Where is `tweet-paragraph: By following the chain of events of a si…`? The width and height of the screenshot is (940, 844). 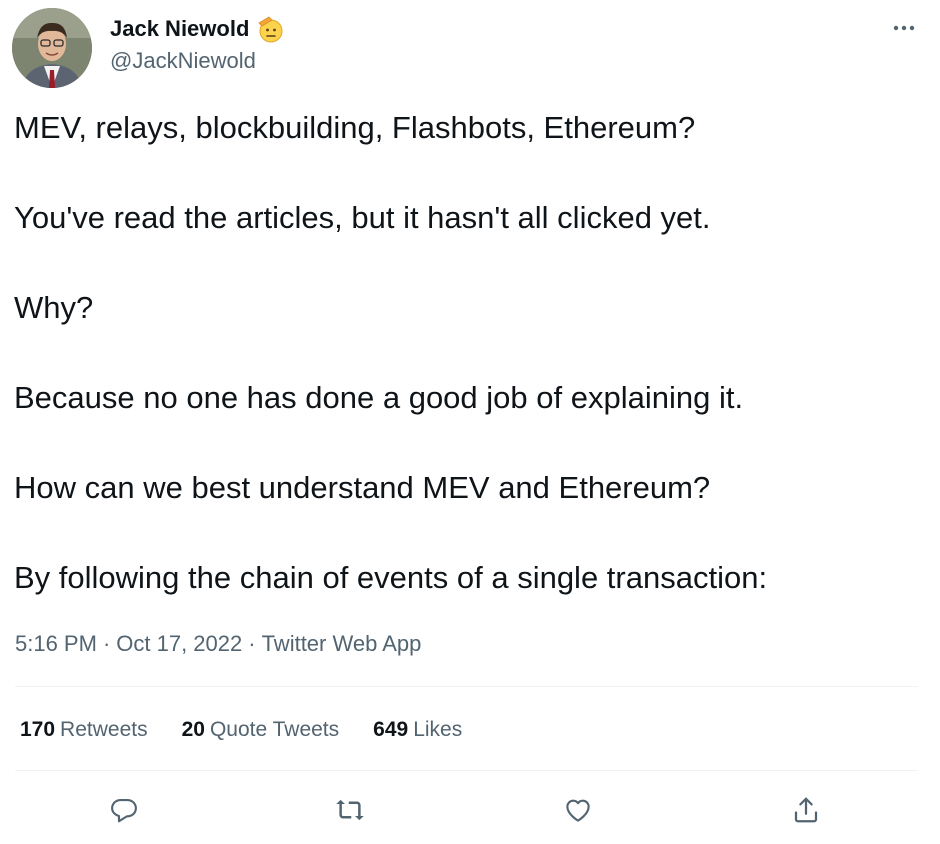
tweet-paragraph: By following the chain of events of a si… is located at coordinates (391, 577).